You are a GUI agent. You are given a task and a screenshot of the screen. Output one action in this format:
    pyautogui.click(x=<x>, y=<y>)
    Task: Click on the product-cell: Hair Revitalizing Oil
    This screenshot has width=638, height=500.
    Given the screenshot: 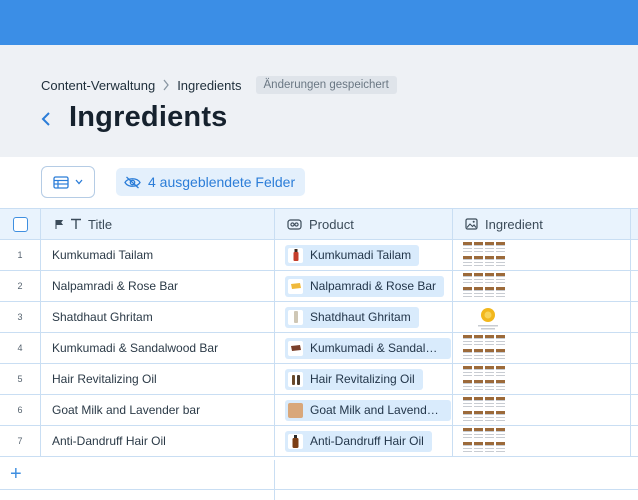 What is the action you would take?
    pyautogui.click(x=364, y=379)
    